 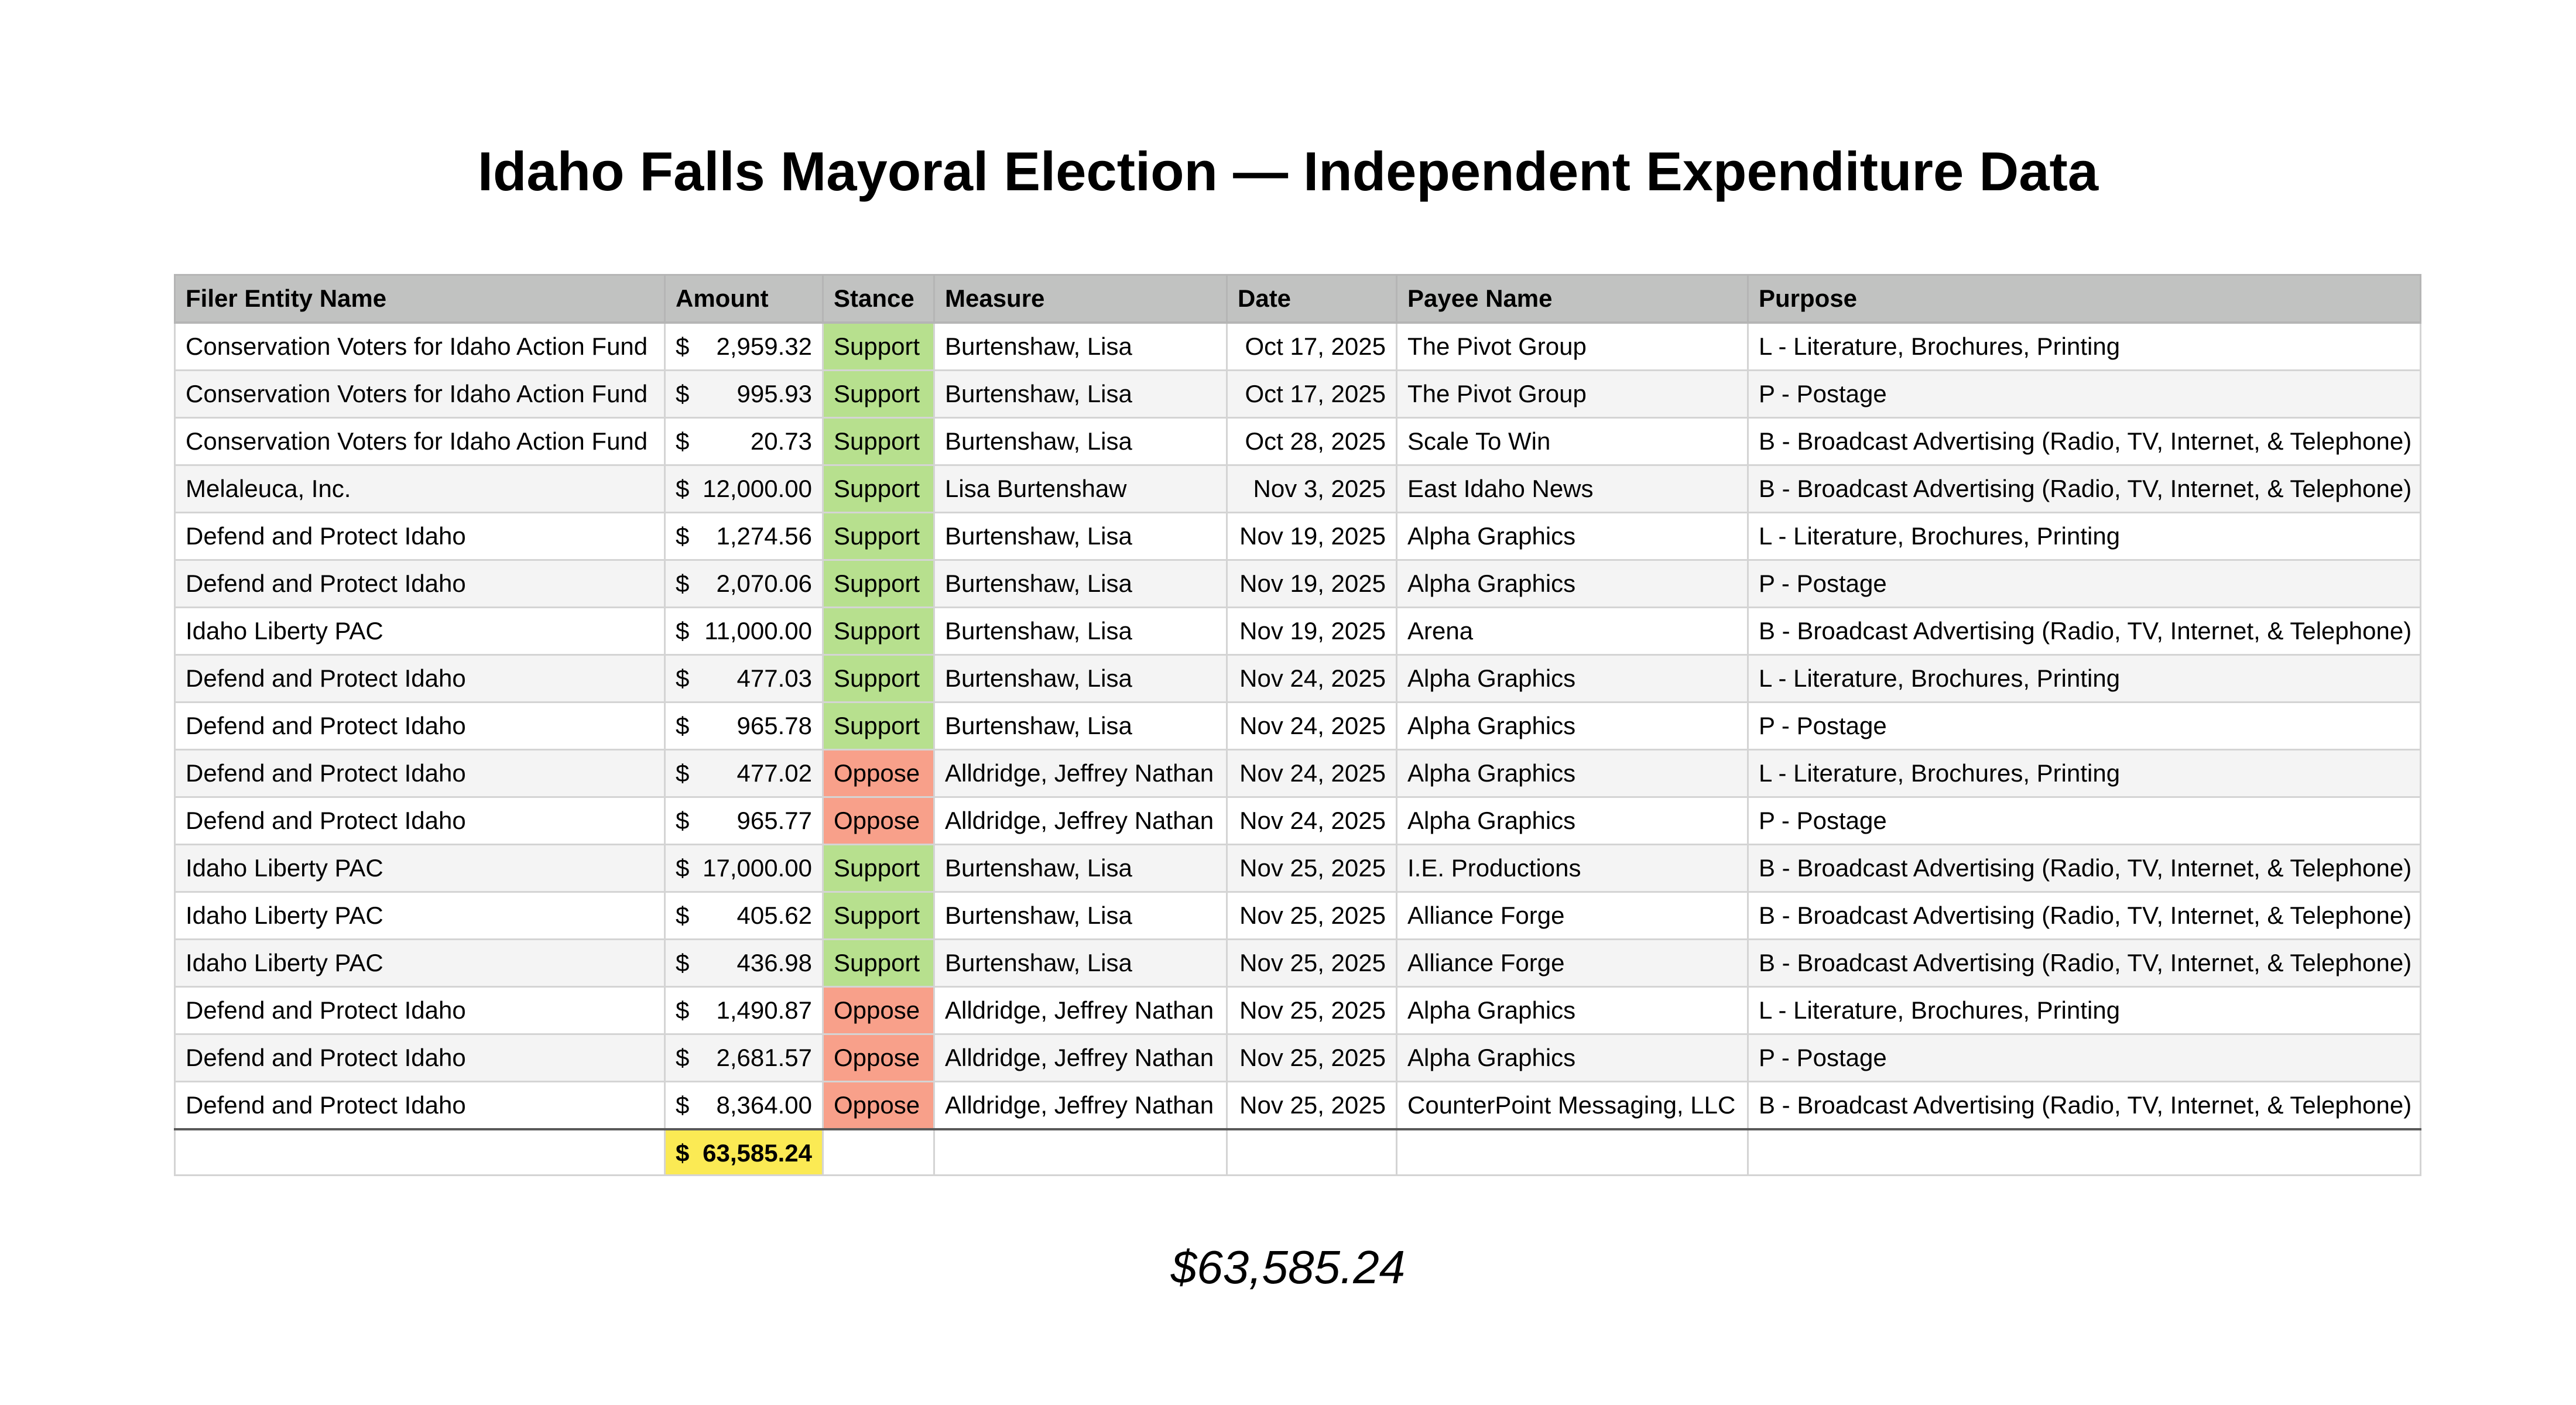 I want to click on cell-amount: $995.93, so click(x=744, y=394).